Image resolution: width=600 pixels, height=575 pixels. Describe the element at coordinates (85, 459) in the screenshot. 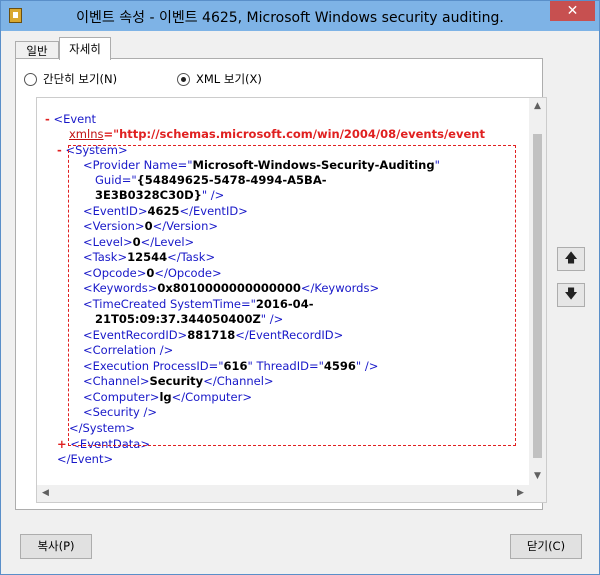

I see `xml-event-close-line: </Event>` at that location.